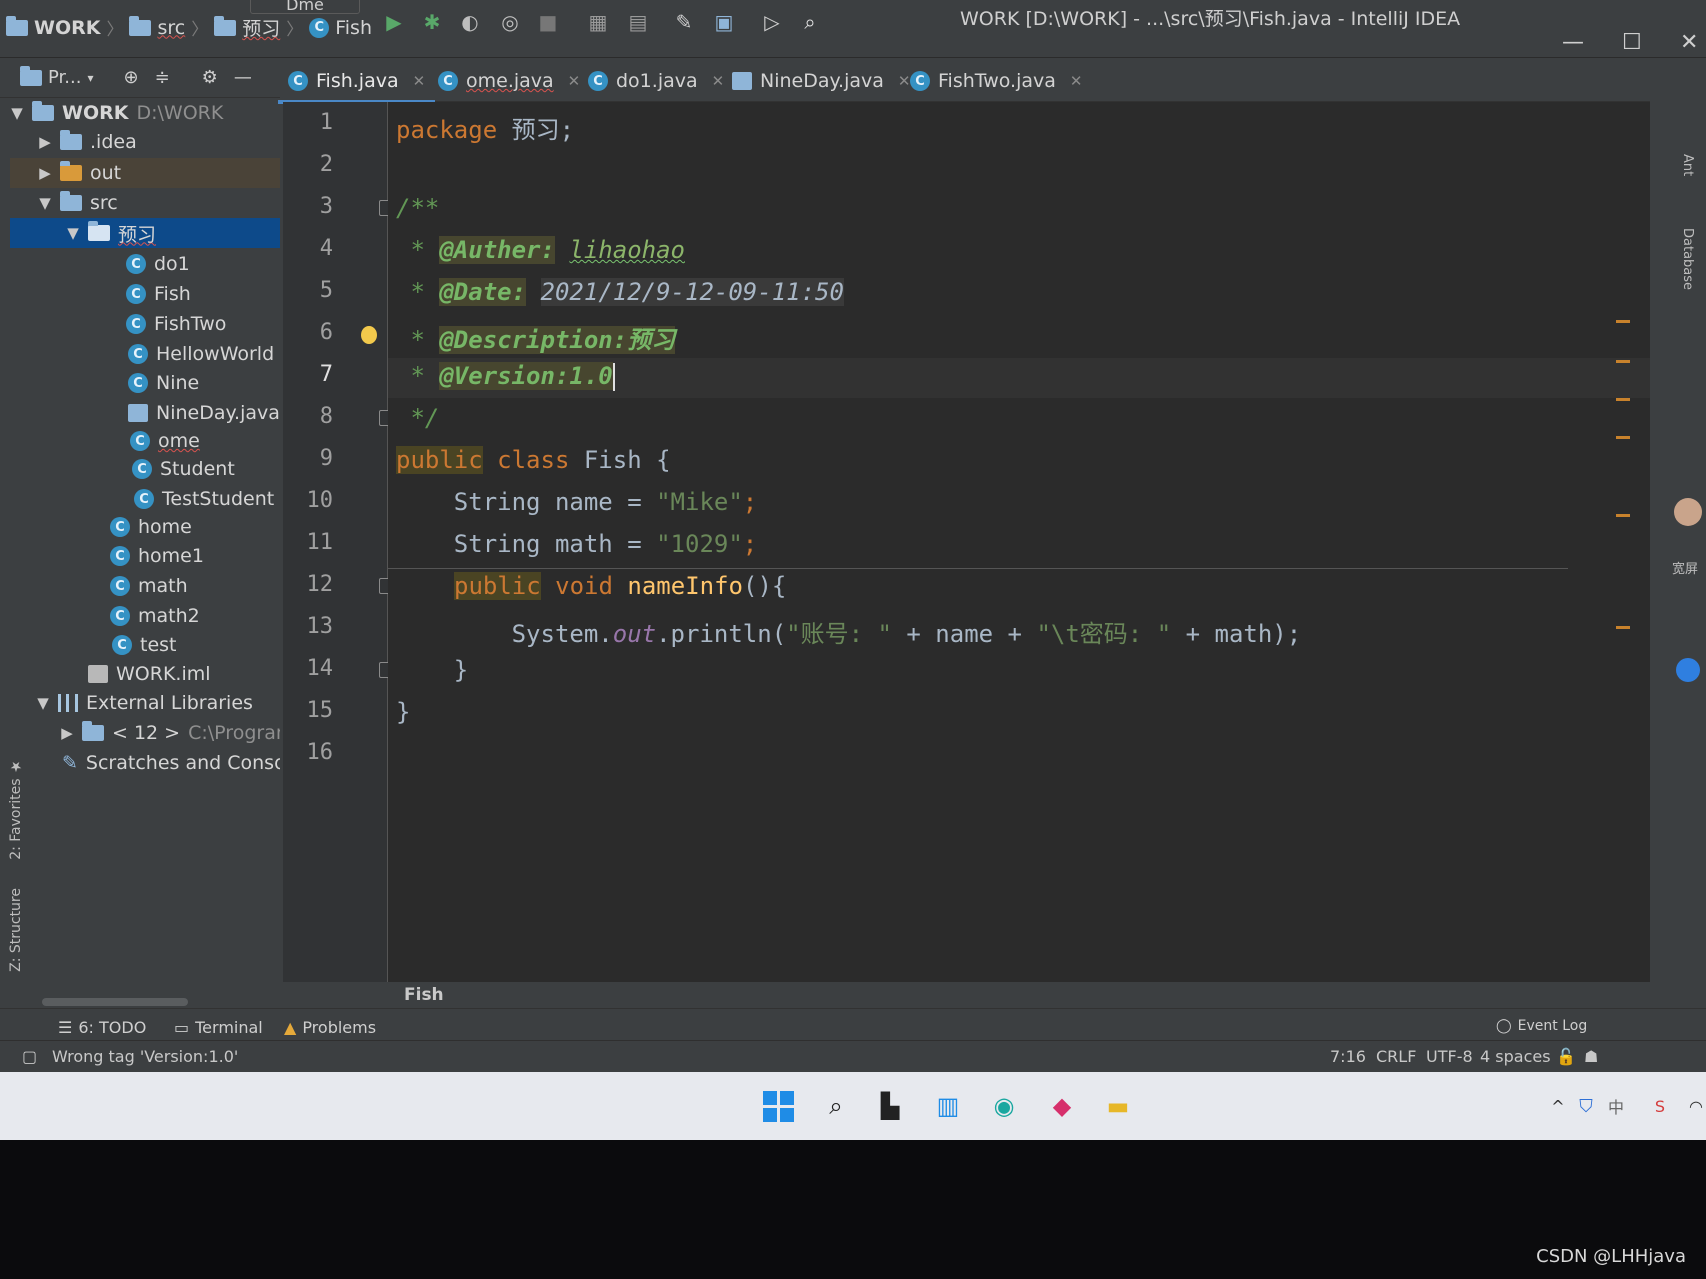  I want to click on hide-panel-icon: —, so click(243, 77).